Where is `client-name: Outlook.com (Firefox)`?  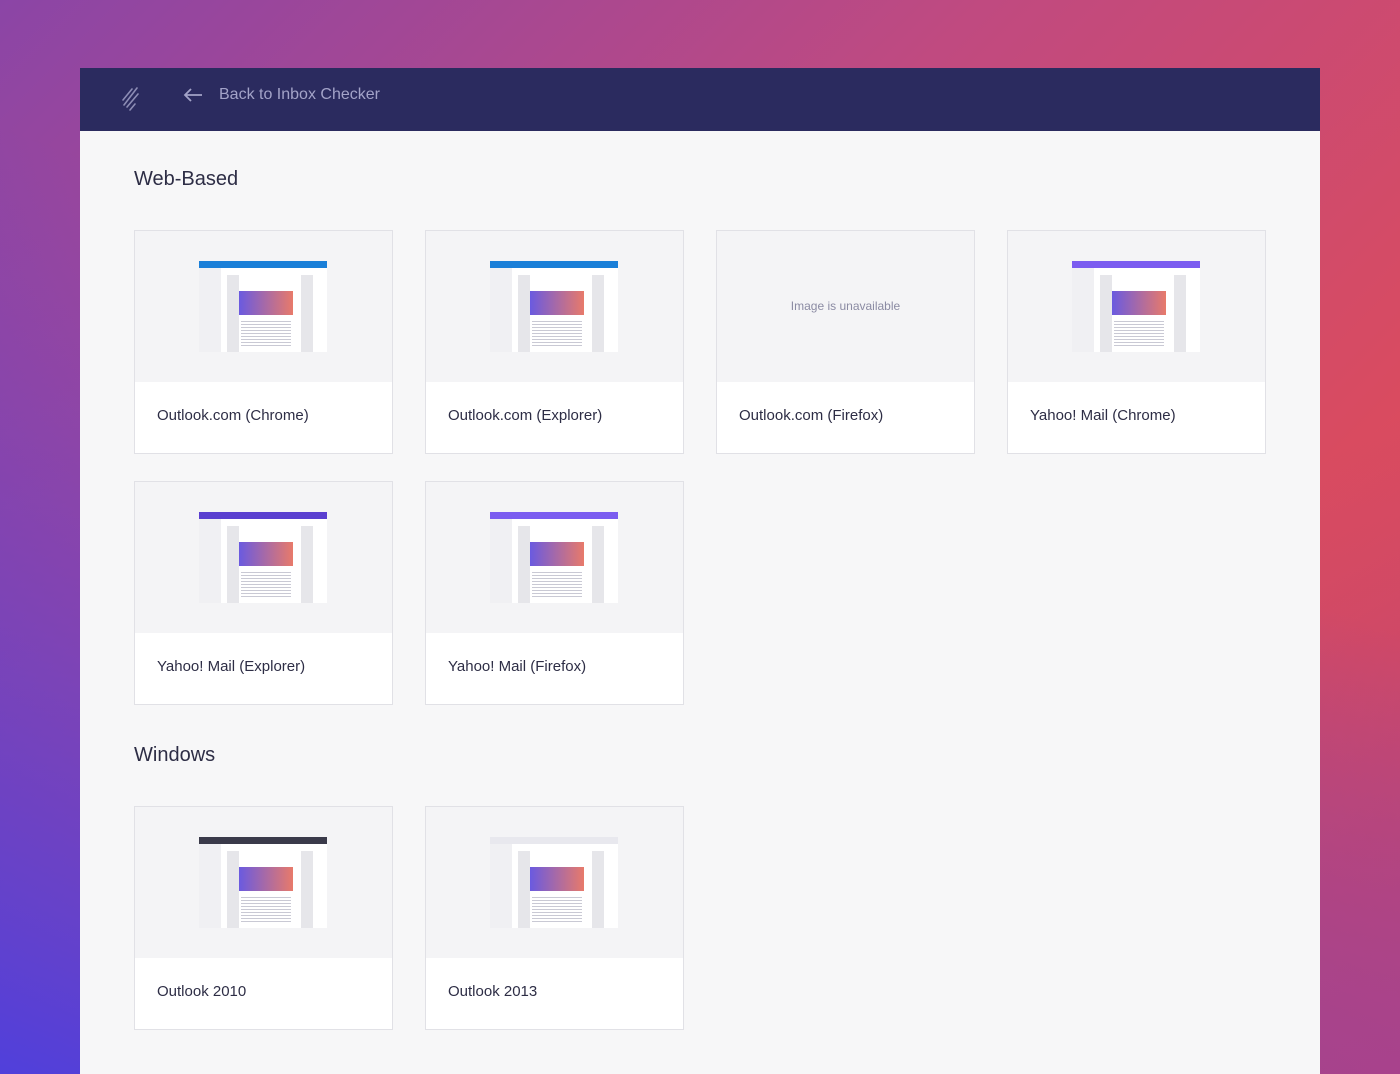
client-name: Outlook.com (Firefox) is located at coordinates (811, 415).